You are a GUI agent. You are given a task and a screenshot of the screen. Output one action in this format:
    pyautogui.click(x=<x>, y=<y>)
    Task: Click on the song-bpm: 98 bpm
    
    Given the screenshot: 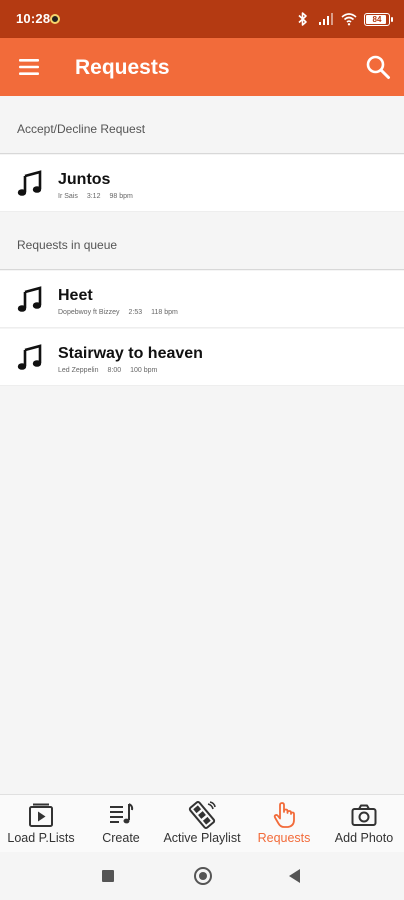 What is the action you would take?
    pyautogui.click(x=121, y=196)
    